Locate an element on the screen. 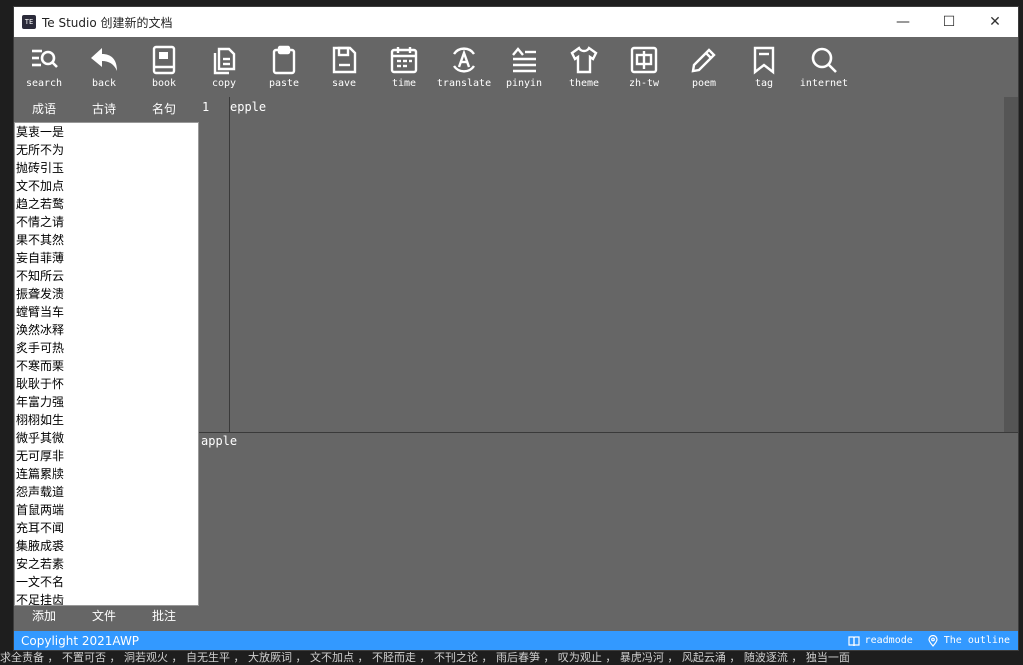  outline-button: The outline is located at coordinates (968, 640).